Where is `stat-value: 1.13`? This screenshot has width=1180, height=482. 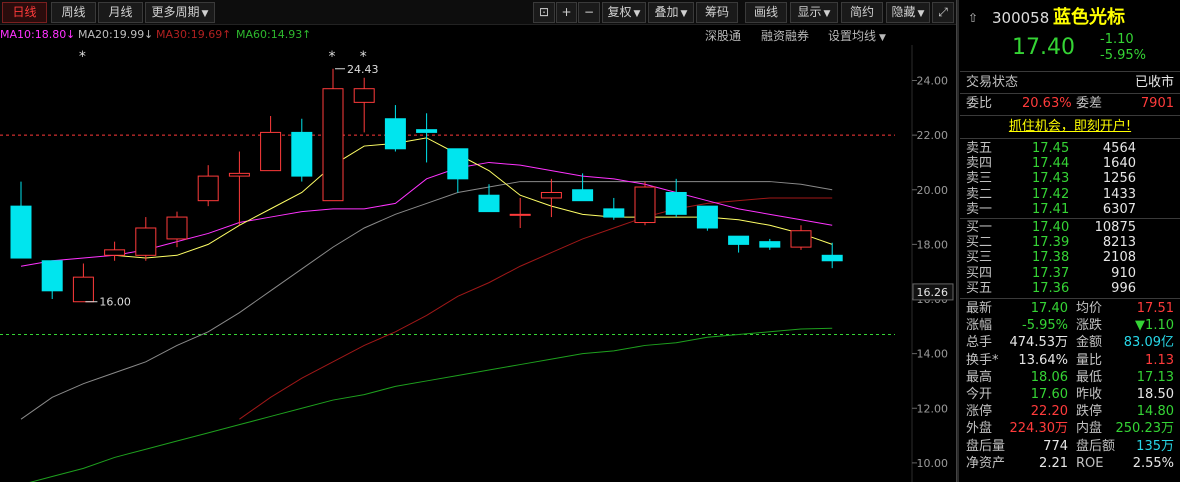
stat-value: 1.13 is located at coordinates (1159, 360).